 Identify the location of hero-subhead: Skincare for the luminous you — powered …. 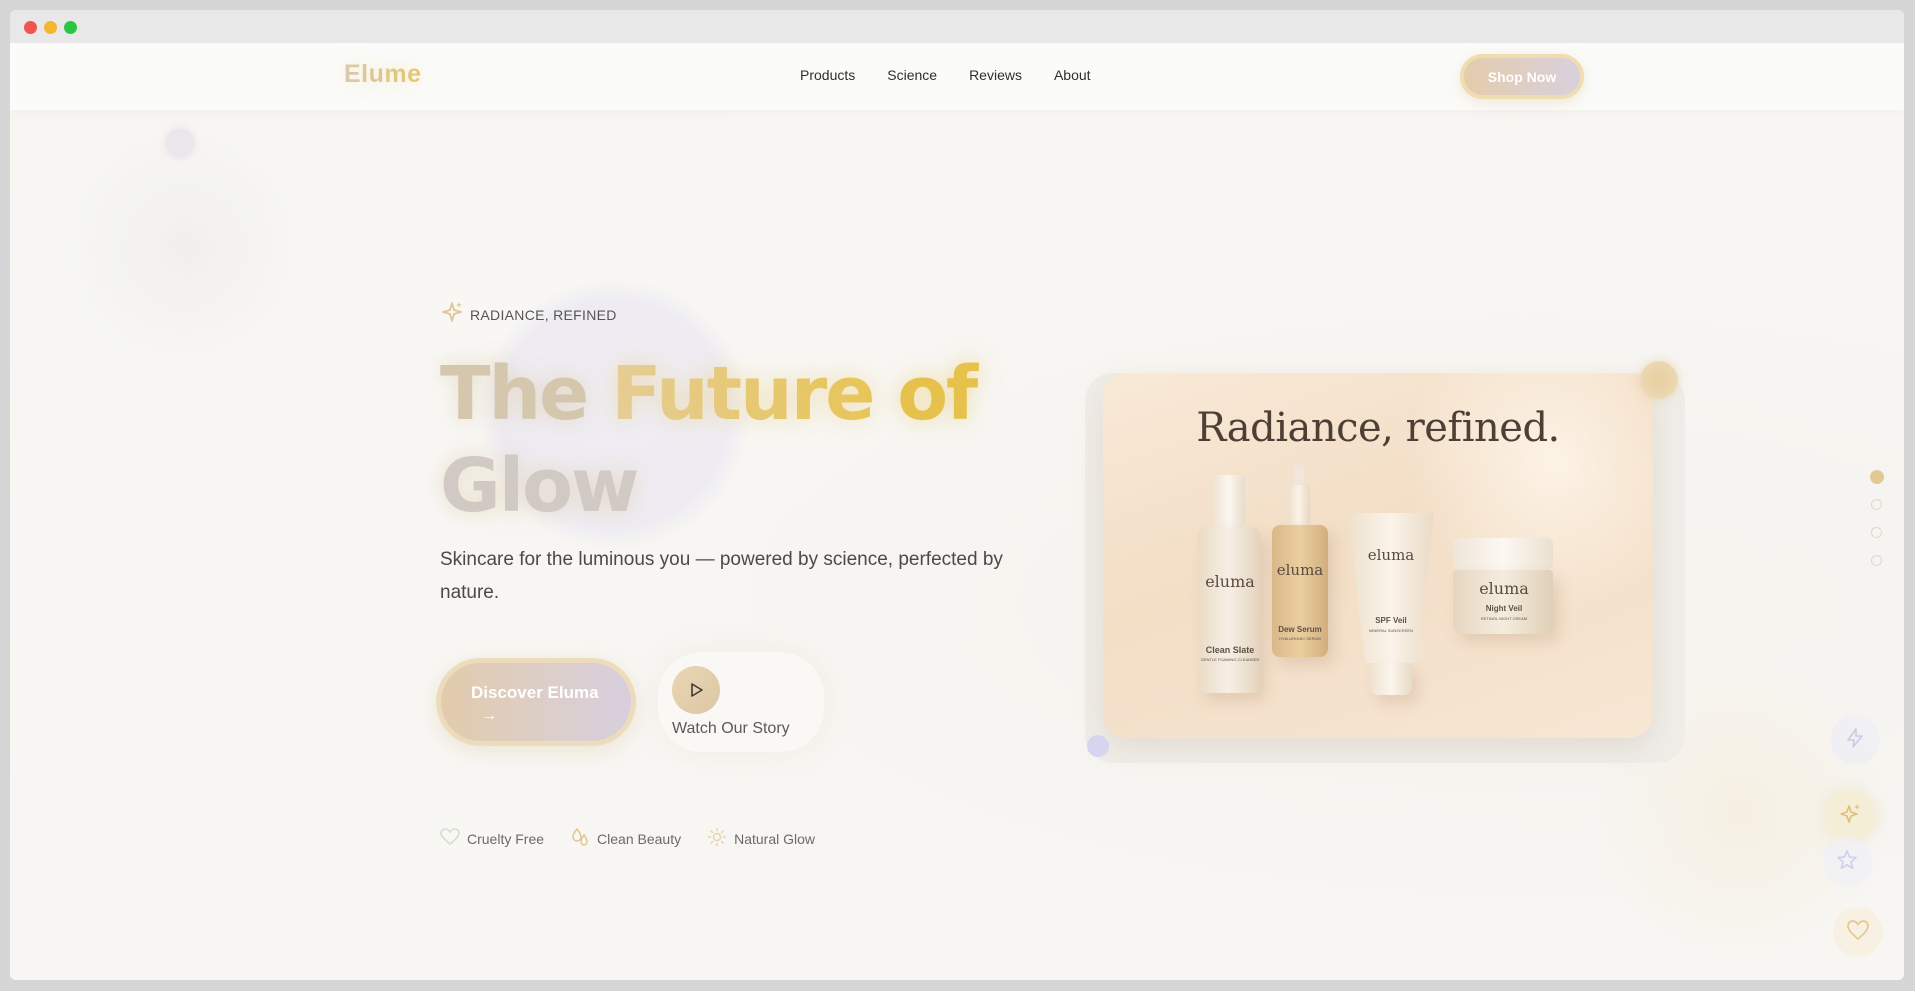
(721, 576).